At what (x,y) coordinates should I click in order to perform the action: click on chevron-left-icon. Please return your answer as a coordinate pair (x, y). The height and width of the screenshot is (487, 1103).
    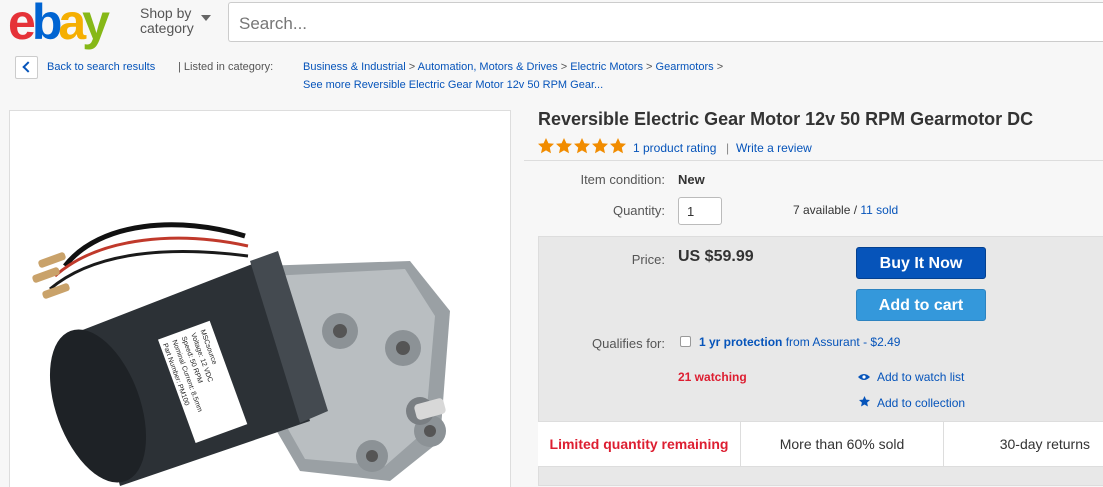
    Looking at the image, I should click on (28, 67).